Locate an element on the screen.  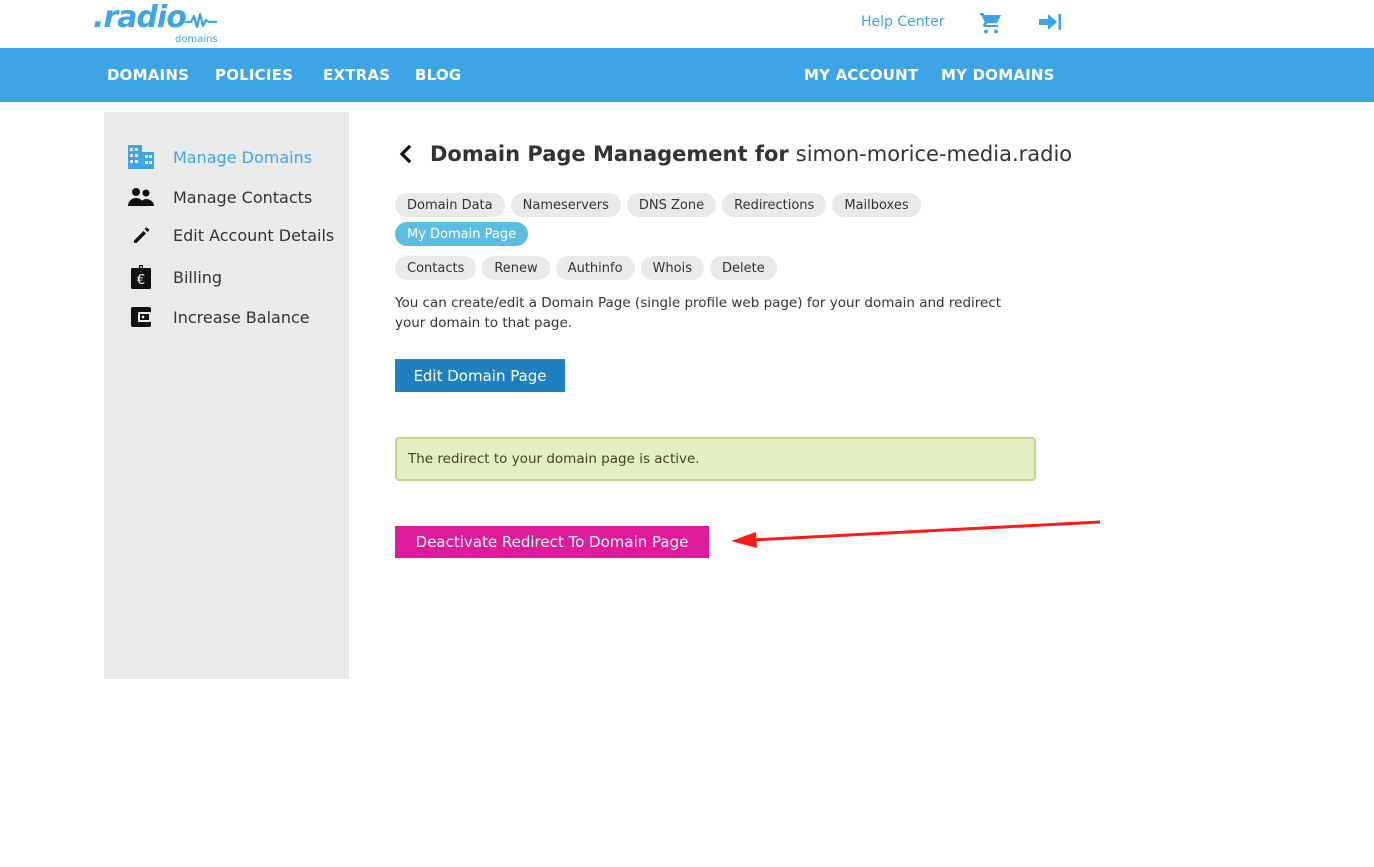
nav-blog: BLOG is located at coordinates (438, 75).